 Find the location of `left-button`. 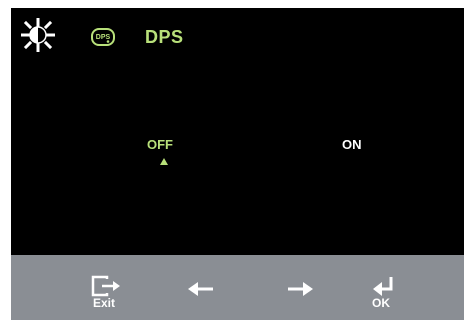

left-button is located at coordinates (201, 287).